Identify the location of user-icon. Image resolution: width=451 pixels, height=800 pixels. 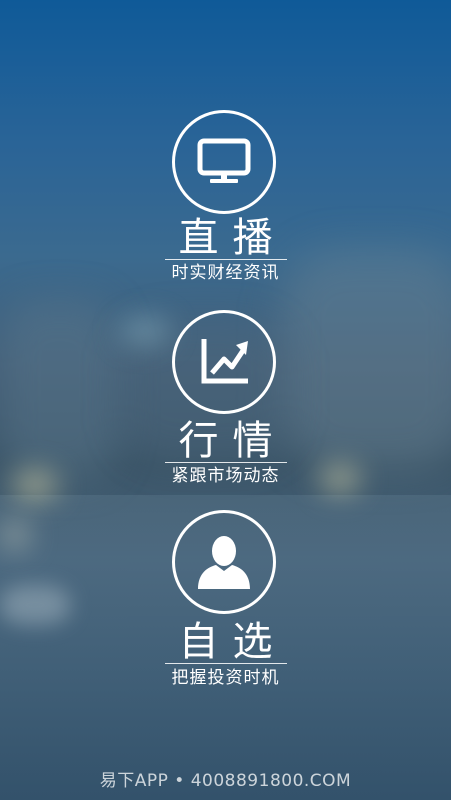
(224, 562).